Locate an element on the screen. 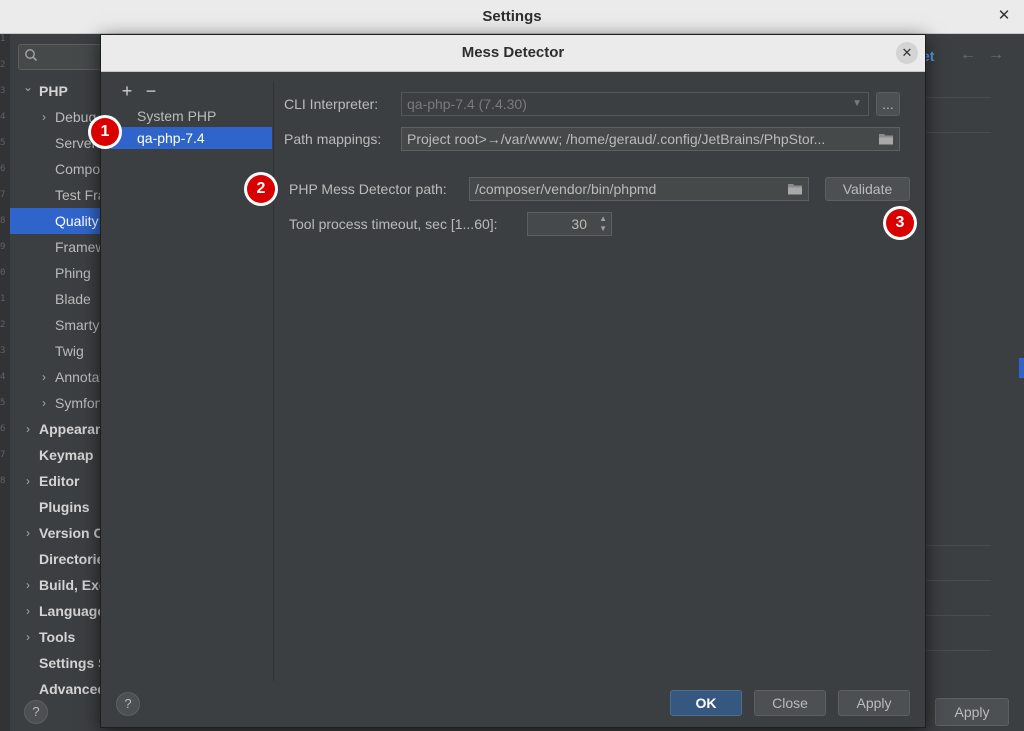 The height and width of the screenshot is (731, 1024). tree-item-symfony: Symfony is located at coordinates (78, 403).